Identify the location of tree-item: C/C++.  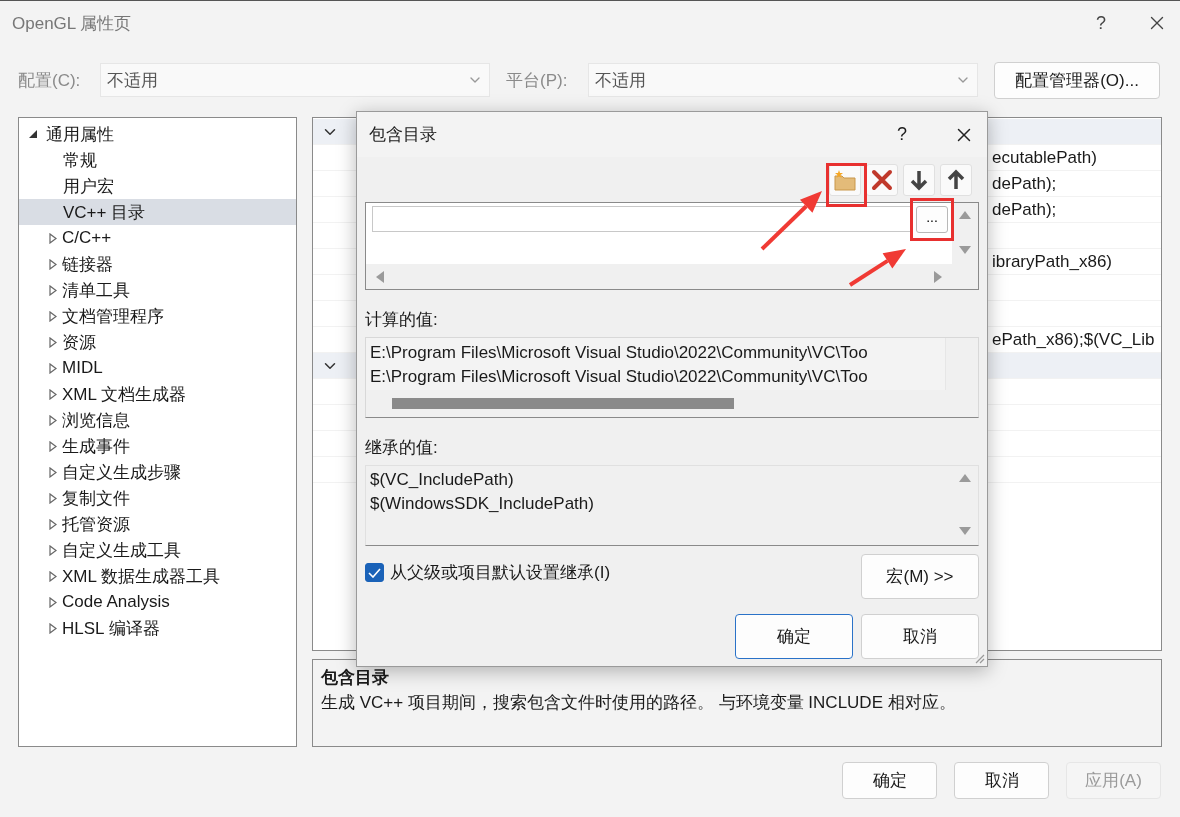
(157, 238).